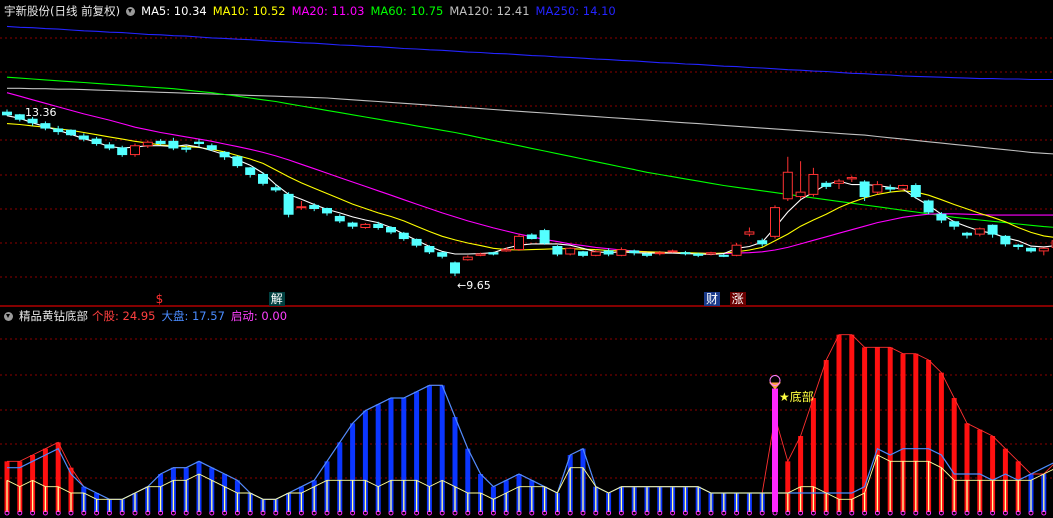 Image resolution: width=1053 pixels, height=518 pixels. I want to click on indicator-label: 启动: 0.00, so click(259, 316).